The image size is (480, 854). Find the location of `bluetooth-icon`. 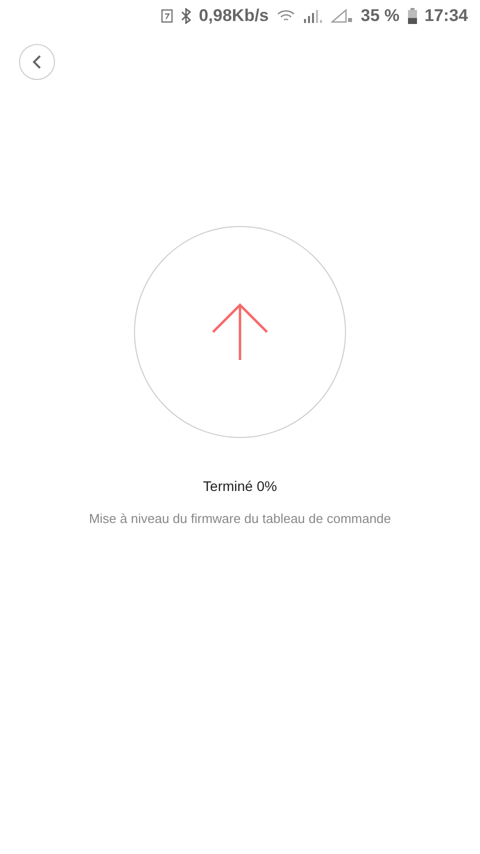

bluetooth-icon is located at coordinates (185, 16).